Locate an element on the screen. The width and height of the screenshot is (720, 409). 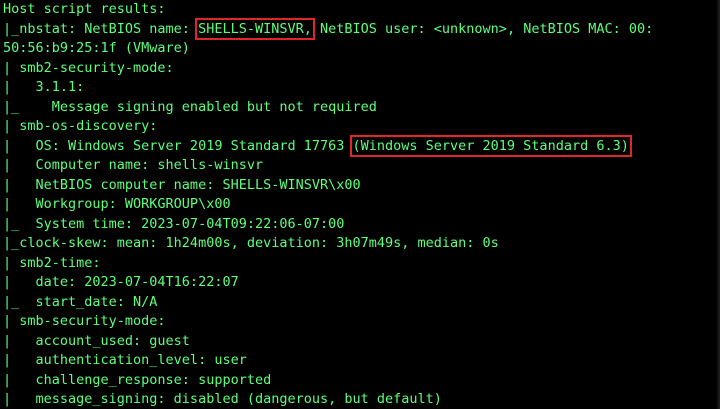
terminal-line: | Workgroup: WORKGROUP\x00 is located at coordinates (117, 204).